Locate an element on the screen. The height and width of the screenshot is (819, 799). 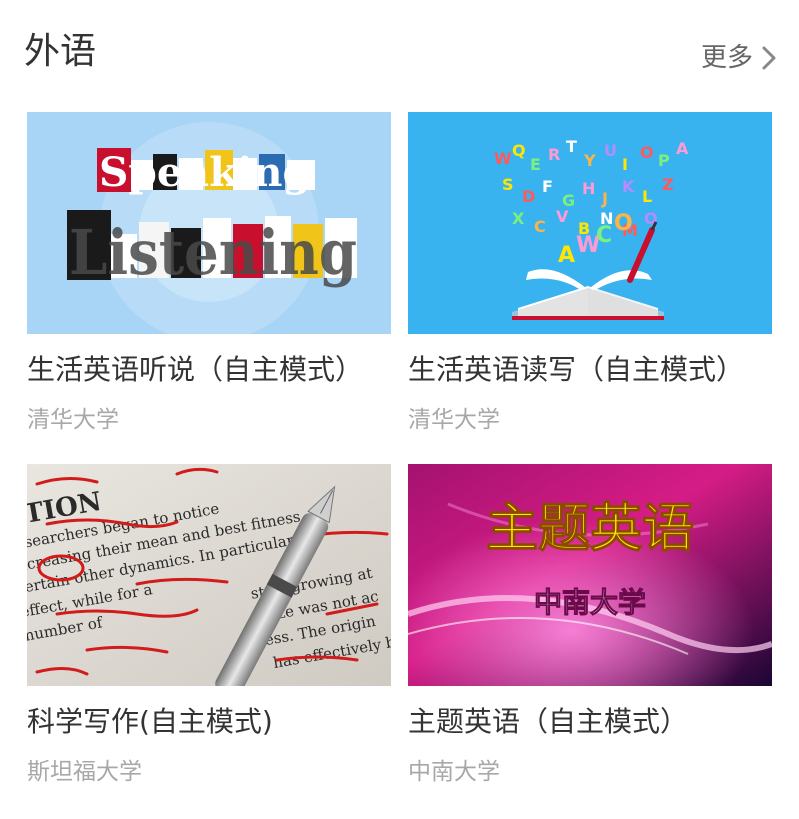
course-school: 中南大学 is located at coordinates (454, 772).